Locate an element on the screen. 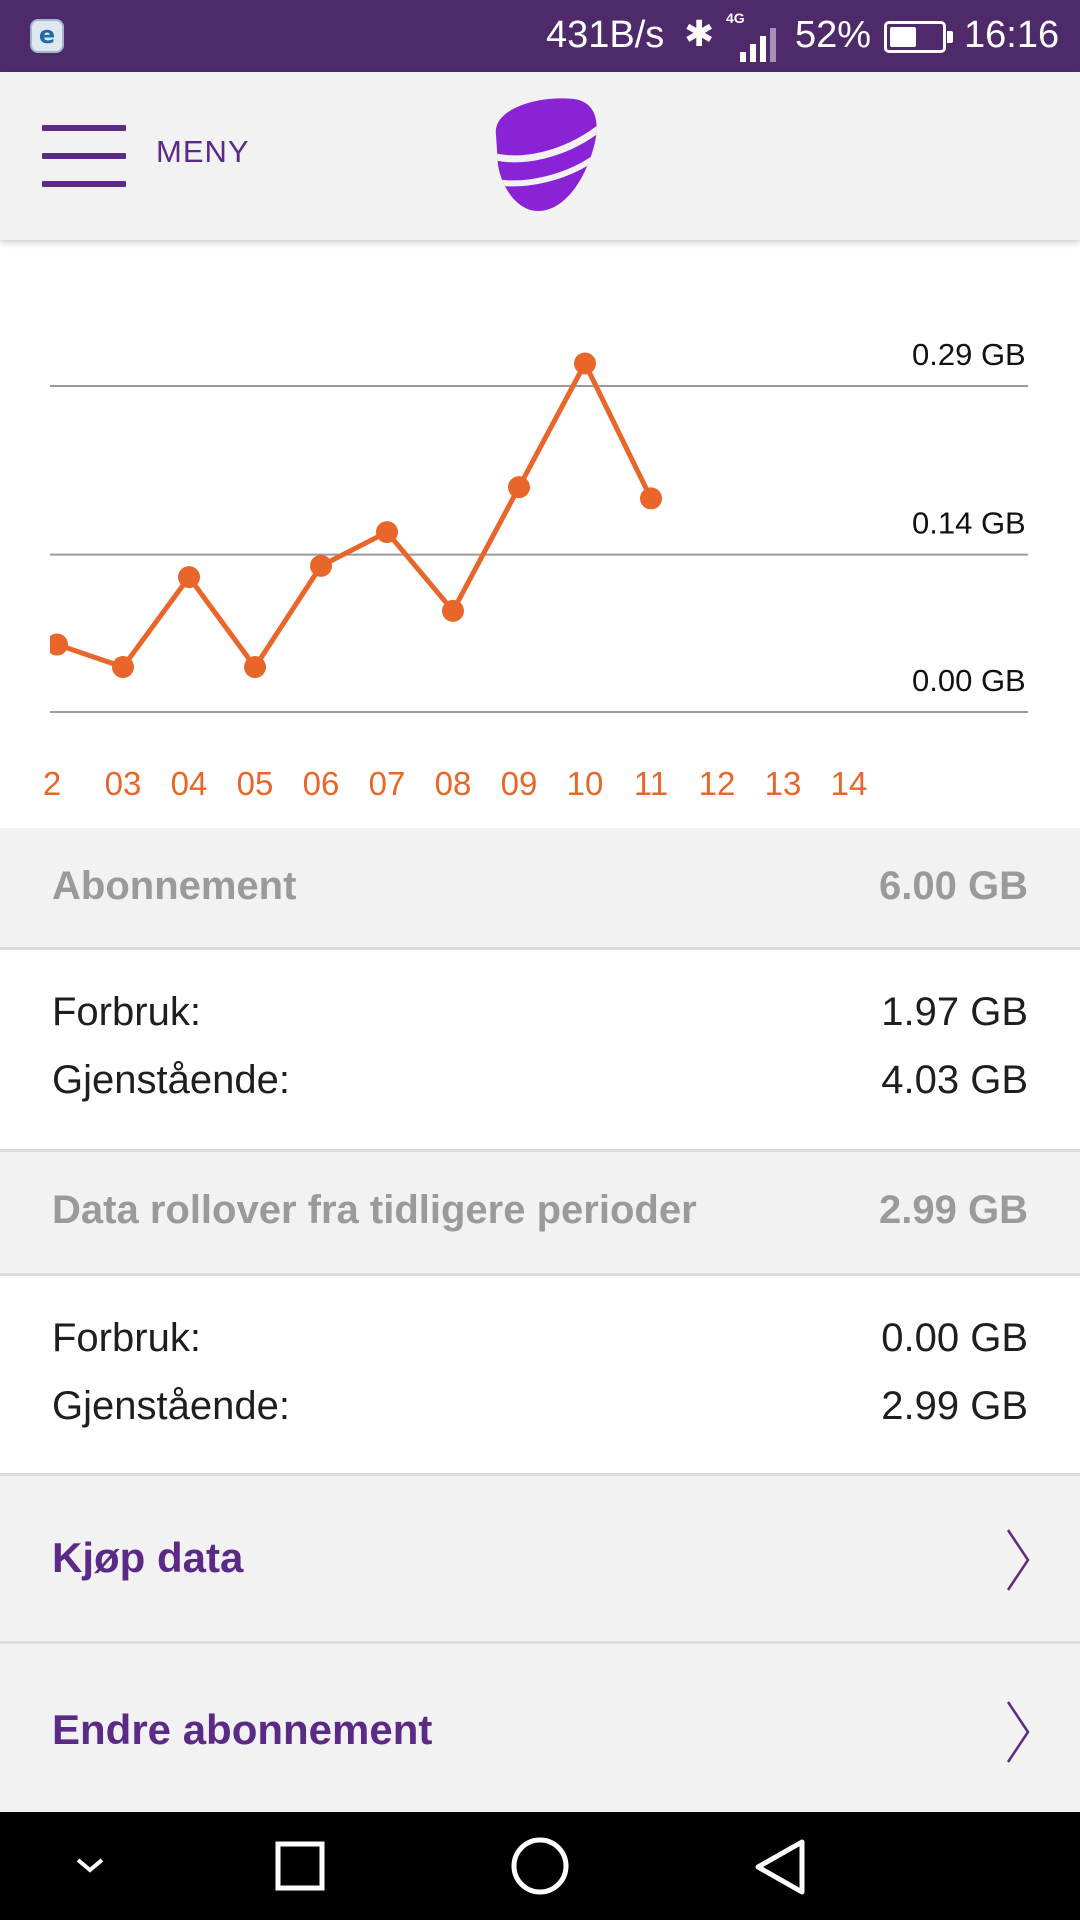 The width and height of the screenshot is (1080, 1920). hamburger-icon is located at coordinates (84, 157).